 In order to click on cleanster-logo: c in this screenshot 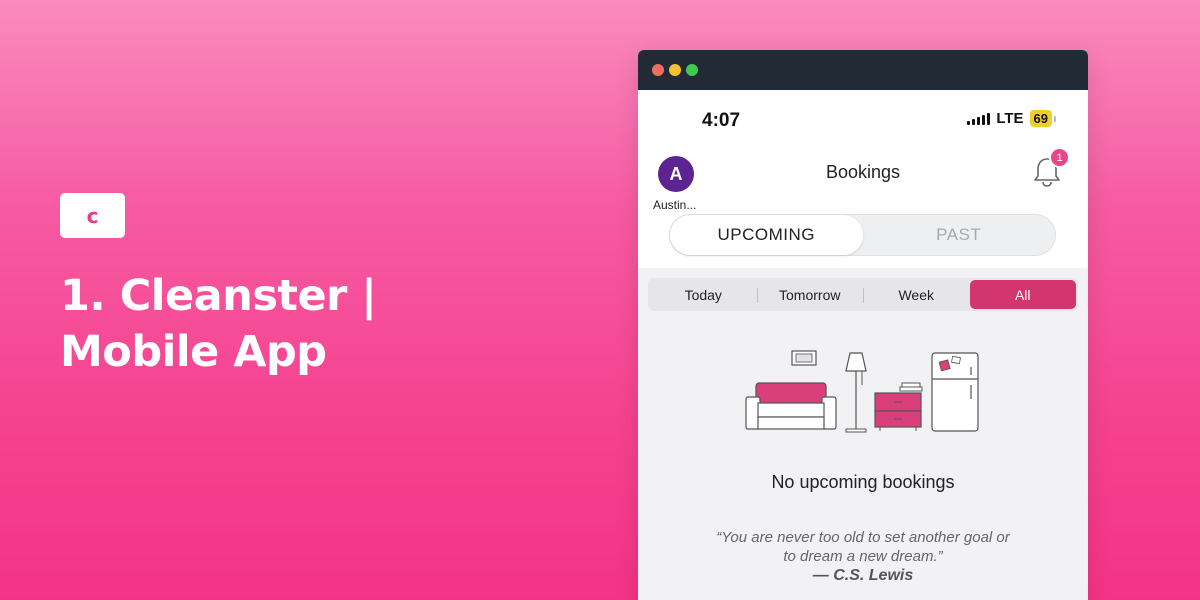, I will do `click(92, 215)`.